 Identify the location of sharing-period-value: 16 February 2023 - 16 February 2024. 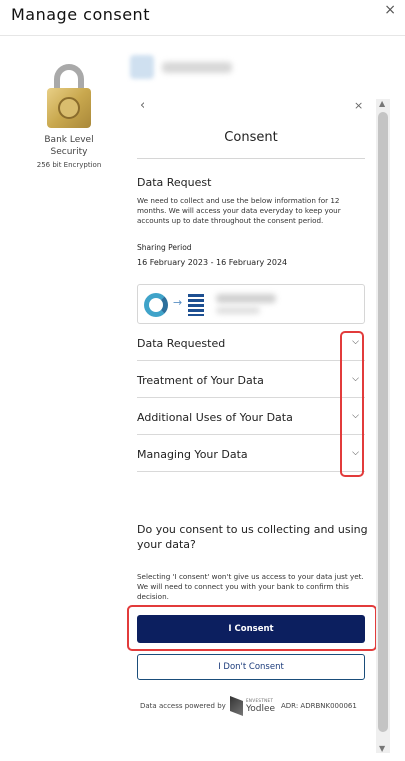
(212, 262).